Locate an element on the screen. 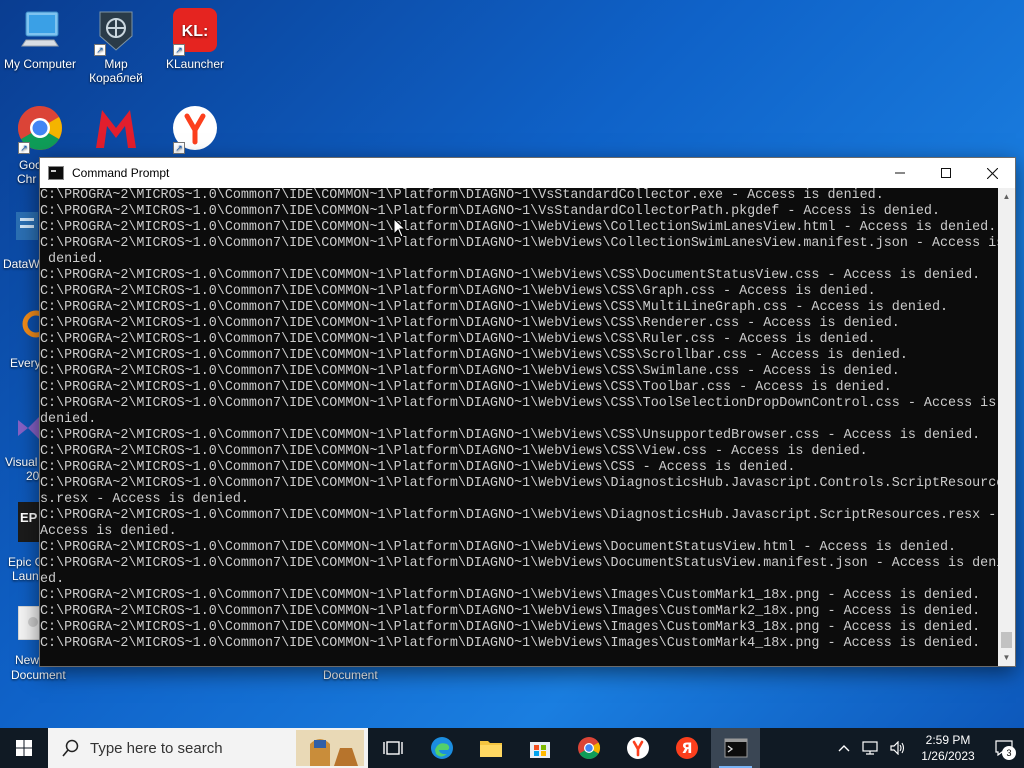 This screenshot has height=768, width=1024. search-placeholder: Type here to search is located at coordinates (156, 748).